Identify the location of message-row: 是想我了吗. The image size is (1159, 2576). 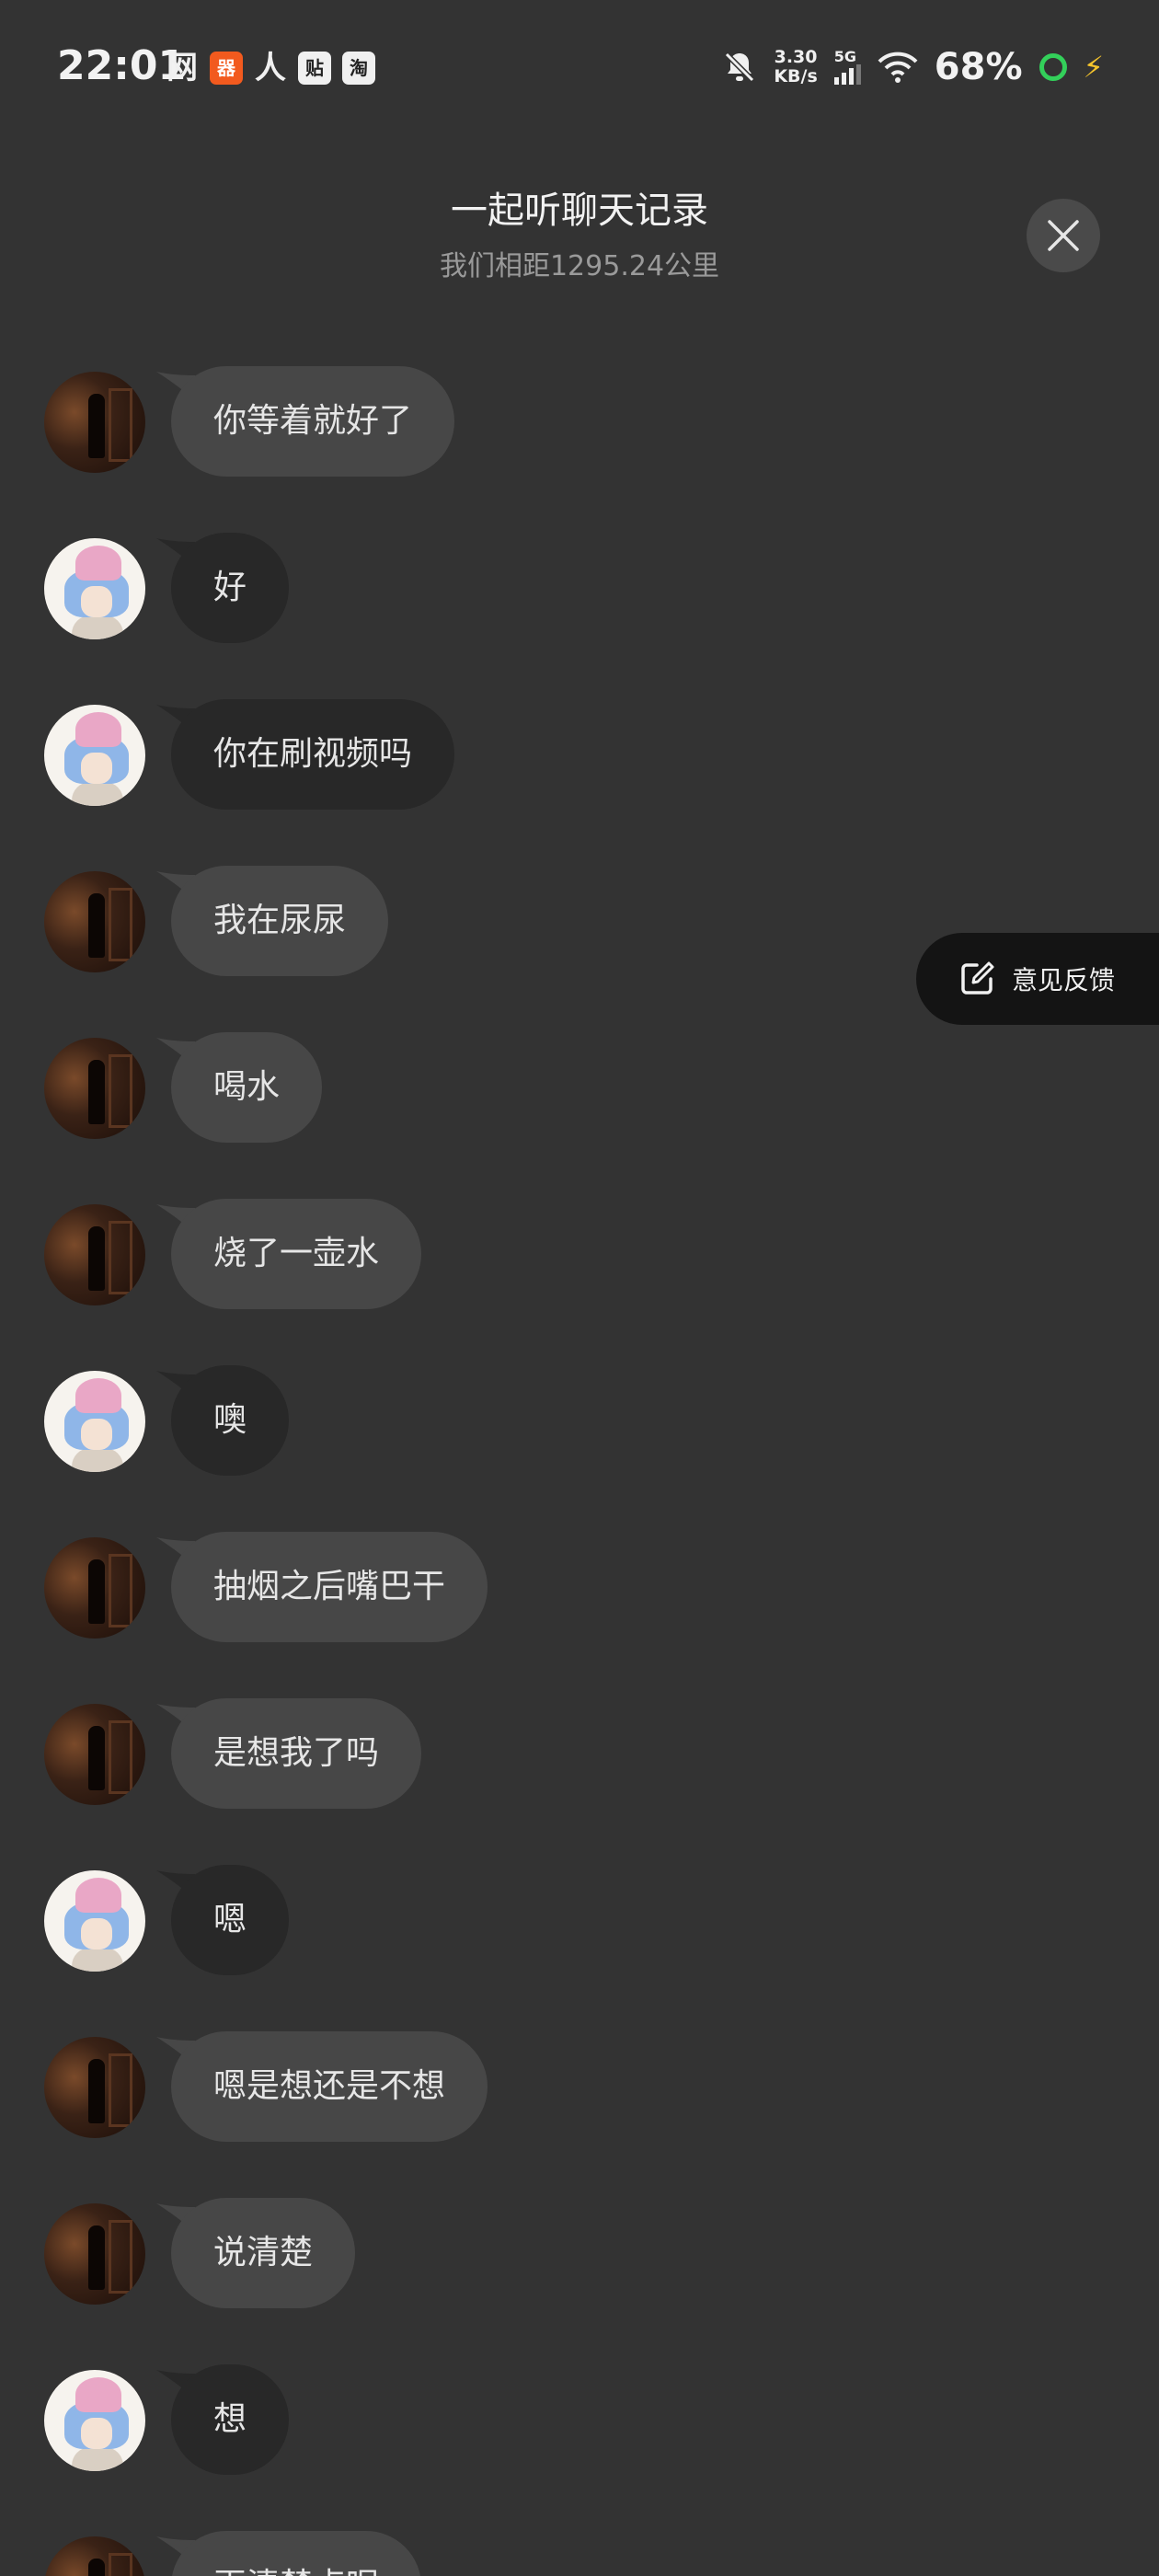
(460, 1753).